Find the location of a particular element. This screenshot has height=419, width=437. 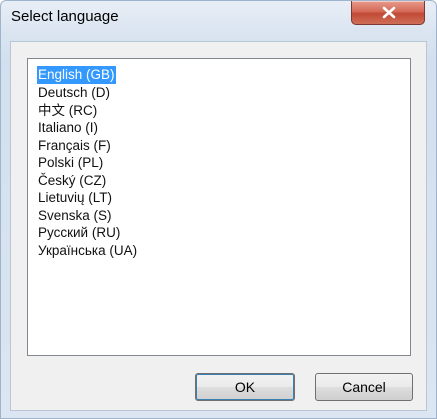

language-item-polski: Polski (PL) is located at coordinates (87, 163).